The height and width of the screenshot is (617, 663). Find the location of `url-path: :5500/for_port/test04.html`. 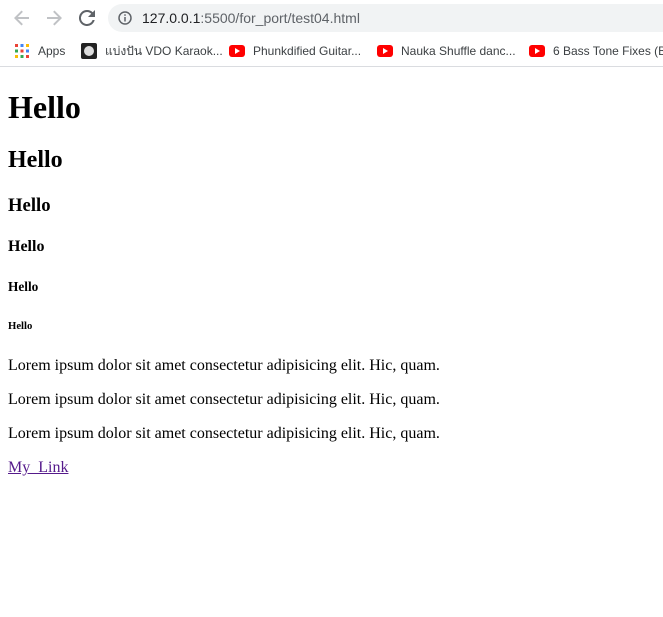

url-path: :5500/for_port/test04.html is located at coordinates (280, 18).